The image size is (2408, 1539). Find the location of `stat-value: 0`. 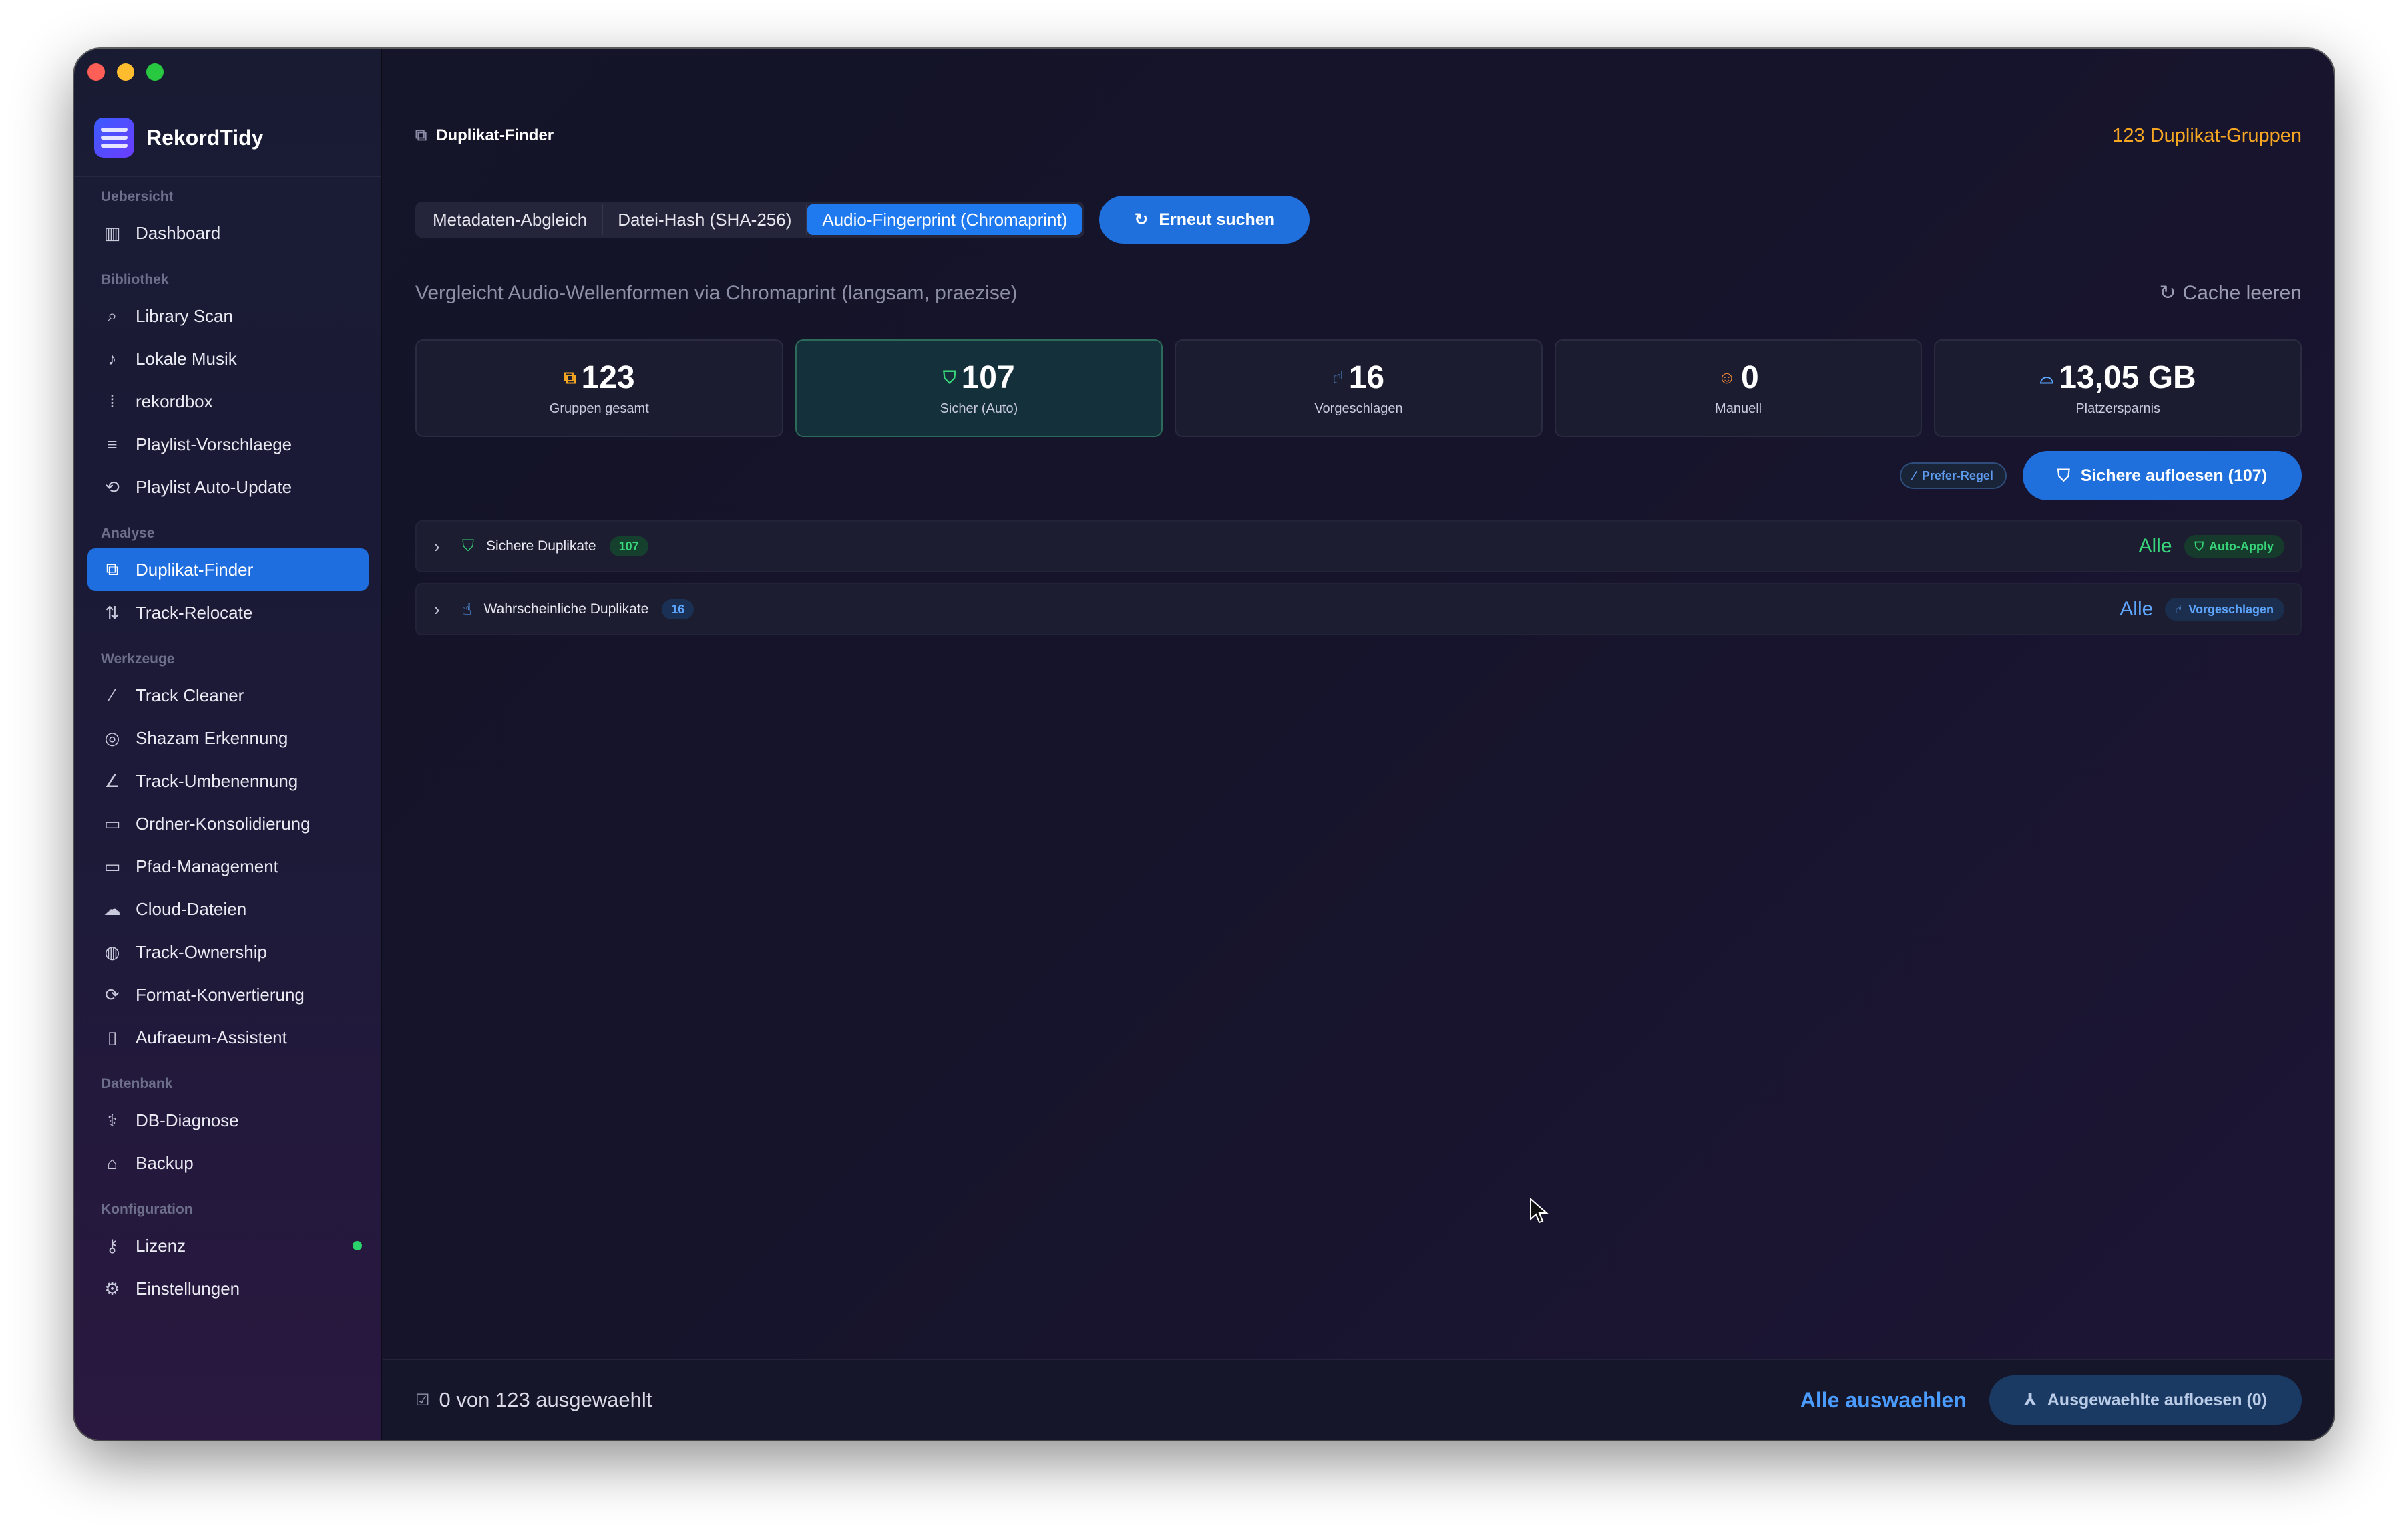

stat-value: 0 is located at coordinates (1750, 377).